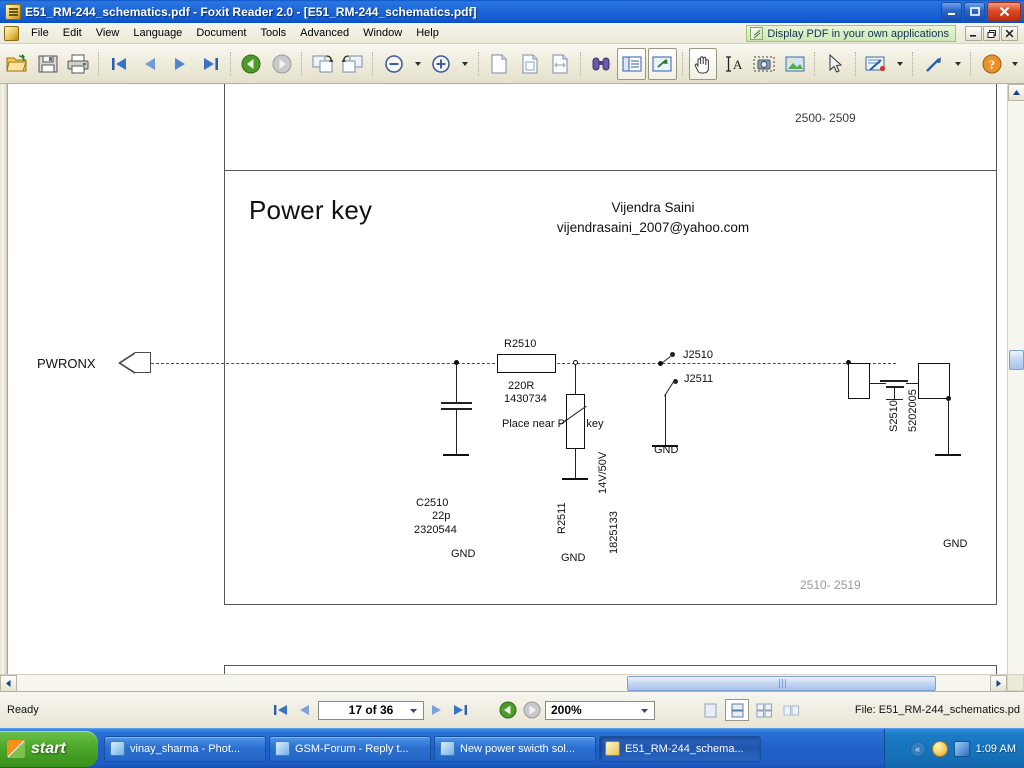  What do you see at coordinates (282, 64) in the screenshot?
I see `forward-circle-icon` at bounding box center [282, 64].